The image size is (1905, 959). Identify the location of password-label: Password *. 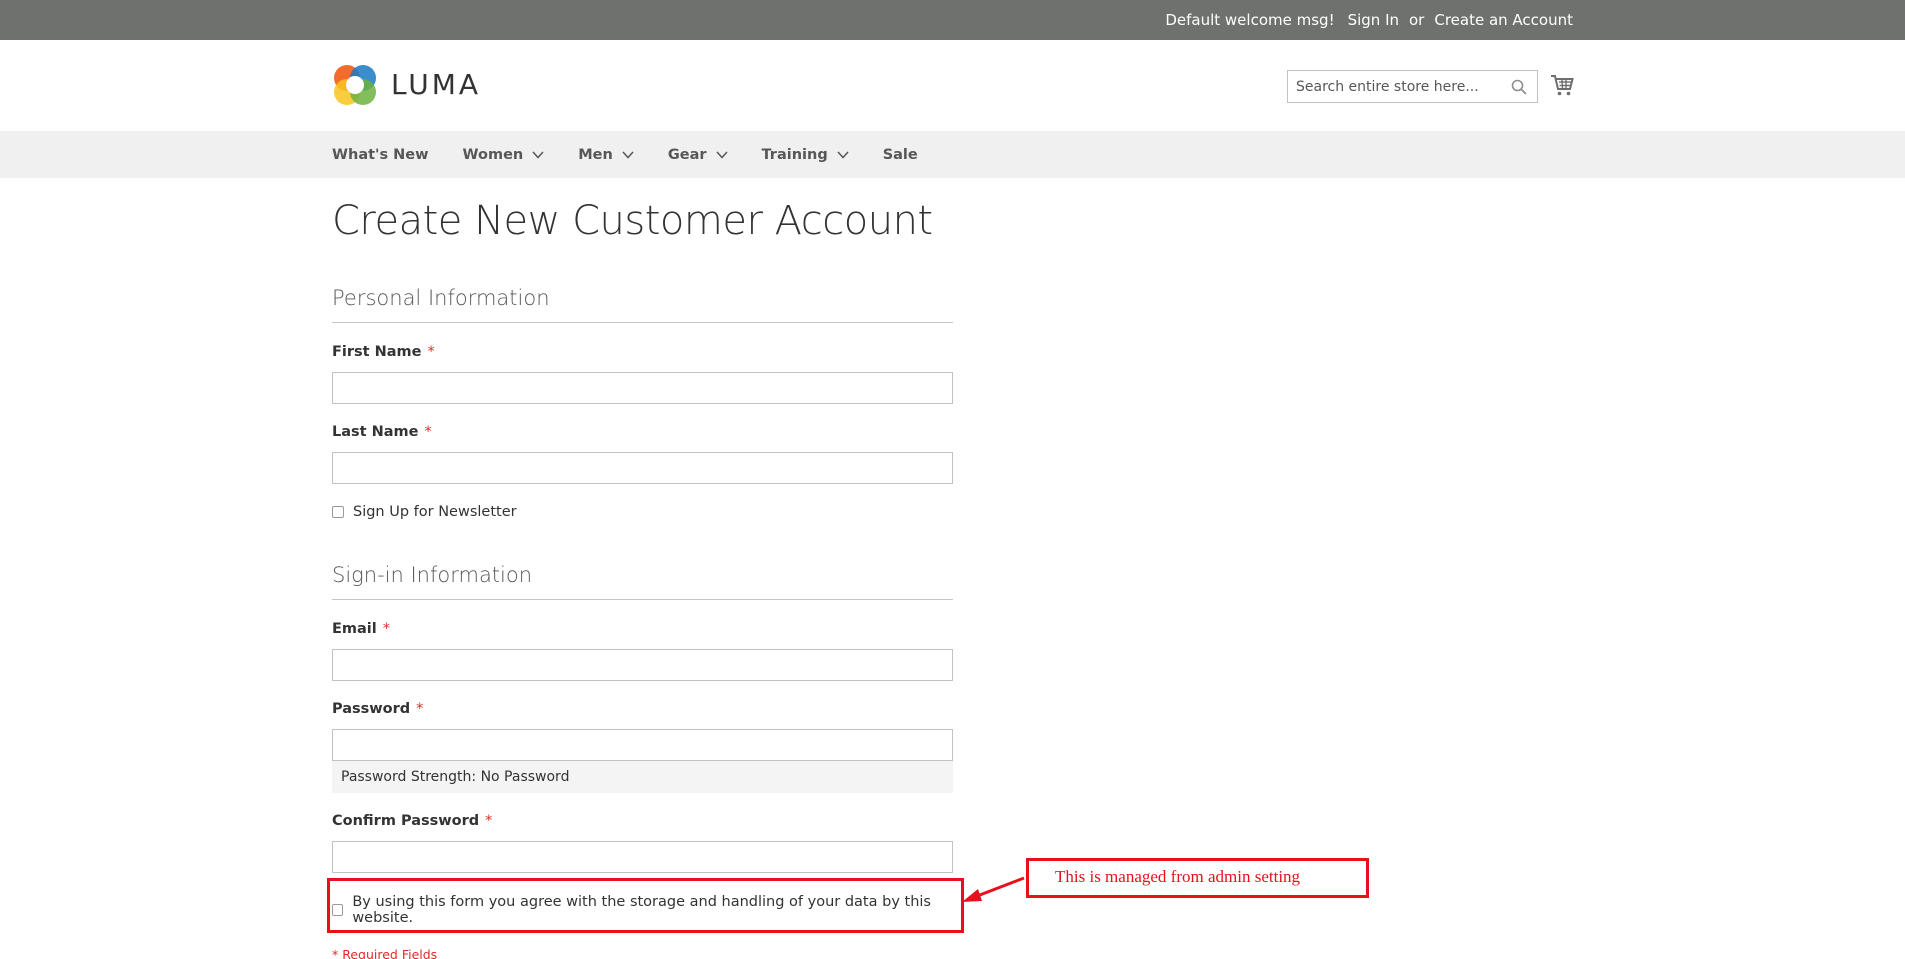
(377, 709).